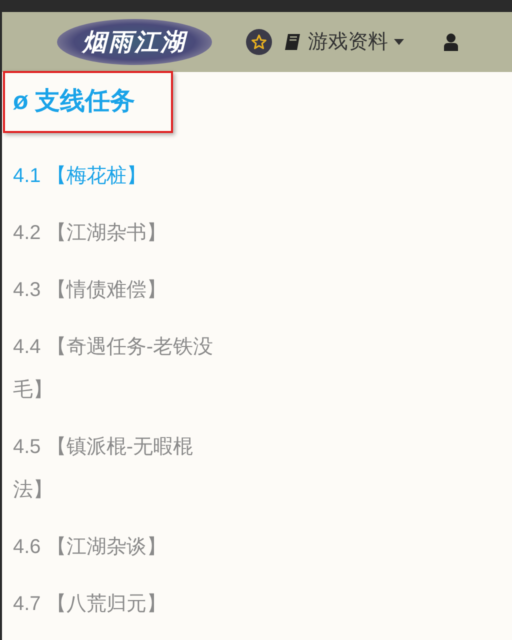 The width and height of the screenshot is (512, 640). Describe the element at coordinates (115, 547) in the screenshot. I see `quest-link: 4.6 【江湖杂谈】` at that location.